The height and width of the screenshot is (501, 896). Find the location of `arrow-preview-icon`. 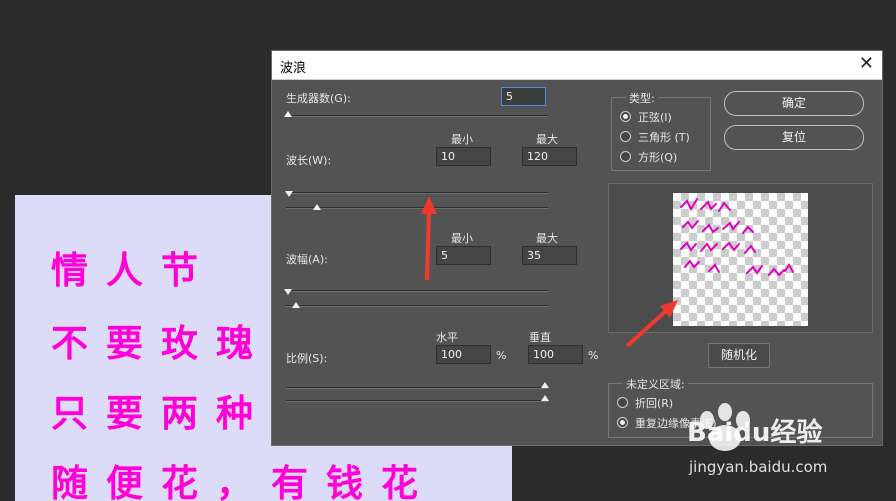

arrow-preview-icon is located at coordinates (651, 324).